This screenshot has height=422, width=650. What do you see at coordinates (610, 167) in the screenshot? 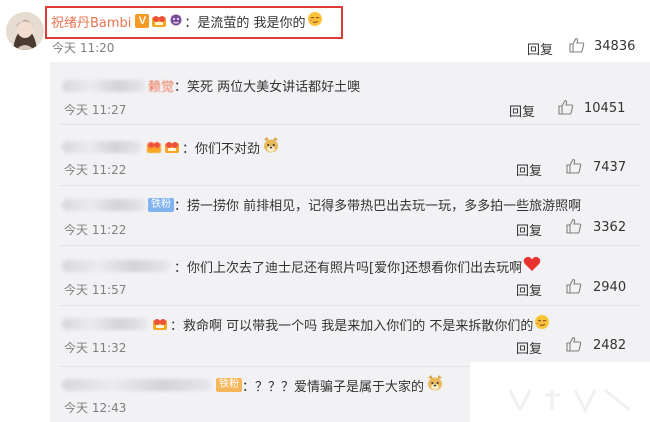
I see `like-count: 7437` at bounding box center [610, 167].